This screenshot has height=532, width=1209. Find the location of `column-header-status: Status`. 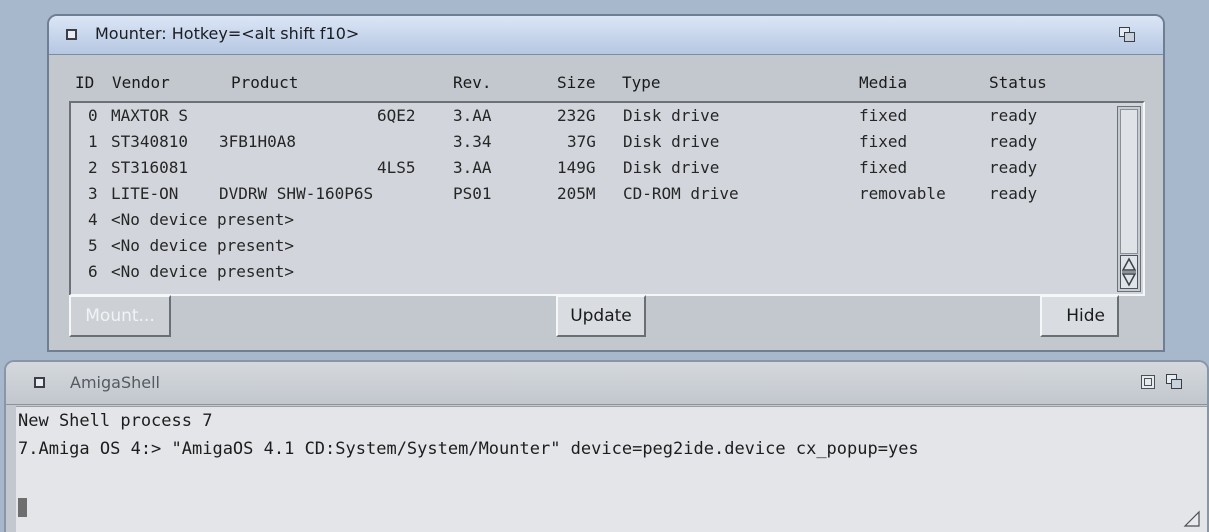

column-header-status: Status is located at coordinates (1018, 82).